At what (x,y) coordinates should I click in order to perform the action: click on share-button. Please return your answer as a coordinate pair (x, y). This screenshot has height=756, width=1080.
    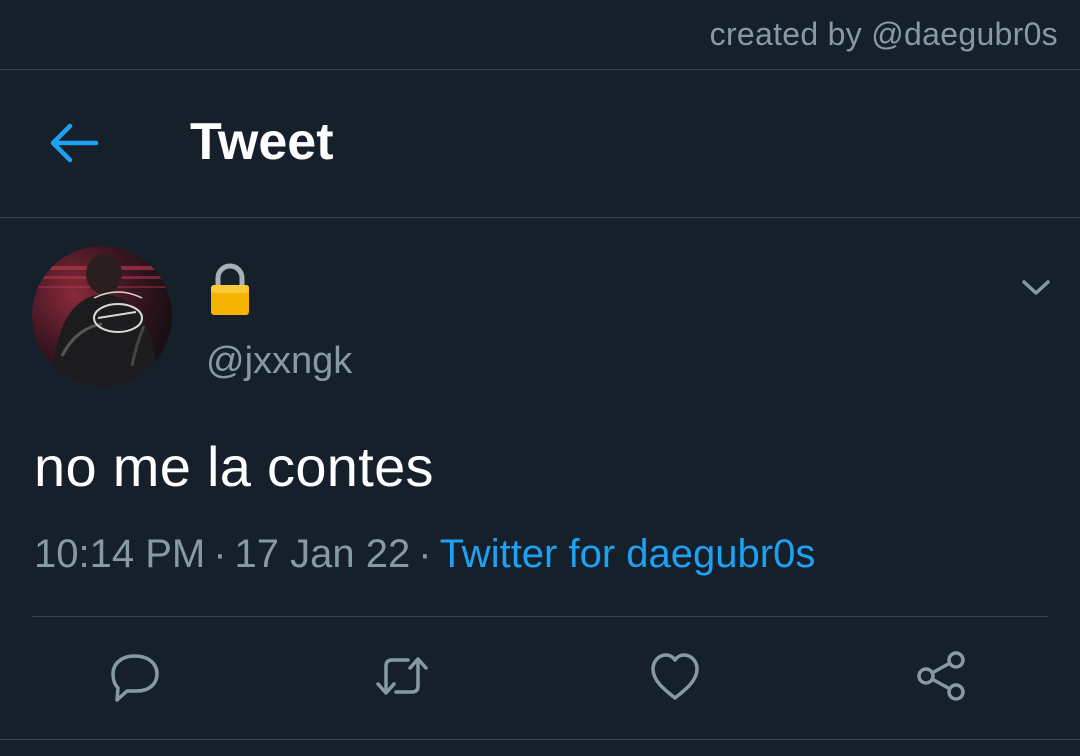
    Looking at the image, I should click on (942, 676).